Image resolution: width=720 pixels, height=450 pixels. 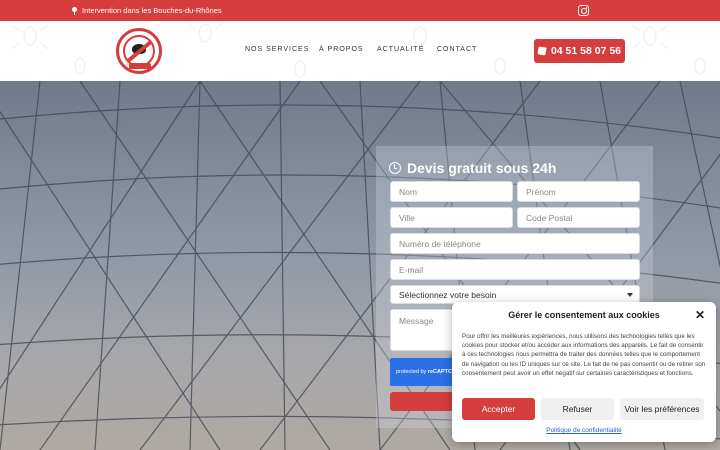 I want to click on call-button: 04 51 58 07 56, so click(x=579, y=51).